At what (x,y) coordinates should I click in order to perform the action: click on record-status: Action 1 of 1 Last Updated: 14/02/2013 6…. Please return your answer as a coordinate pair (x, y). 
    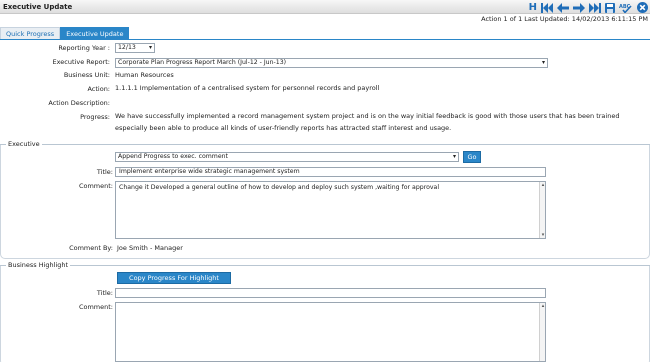
    Looking at the image, I should click on (564, 19).